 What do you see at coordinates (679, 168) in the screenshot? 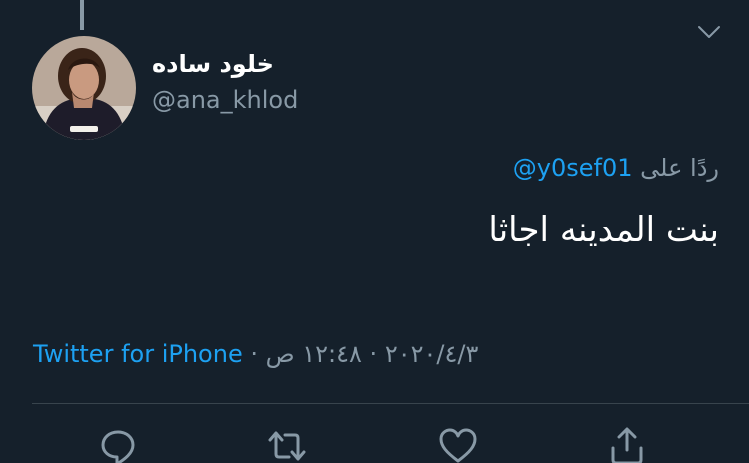
I see `reply-prefix: ردًا على` at bounding box center [679, 168].